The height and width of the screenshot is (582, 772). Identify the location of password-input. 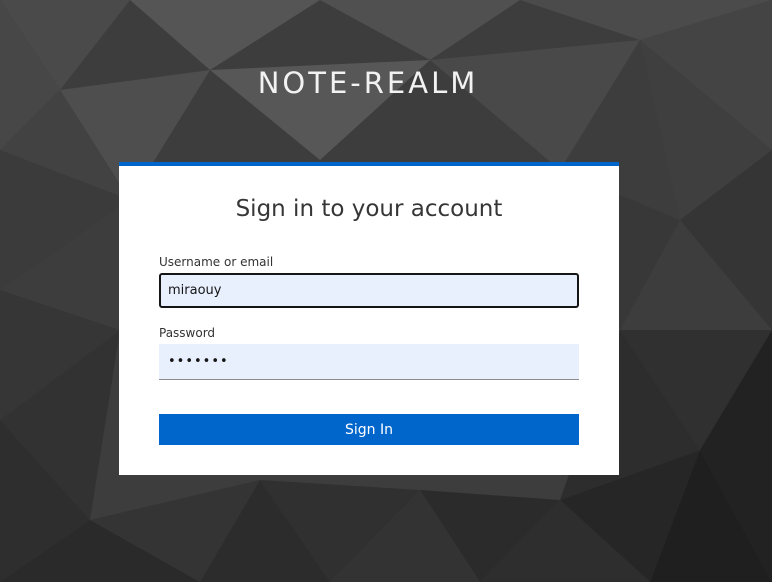
(369, 362).